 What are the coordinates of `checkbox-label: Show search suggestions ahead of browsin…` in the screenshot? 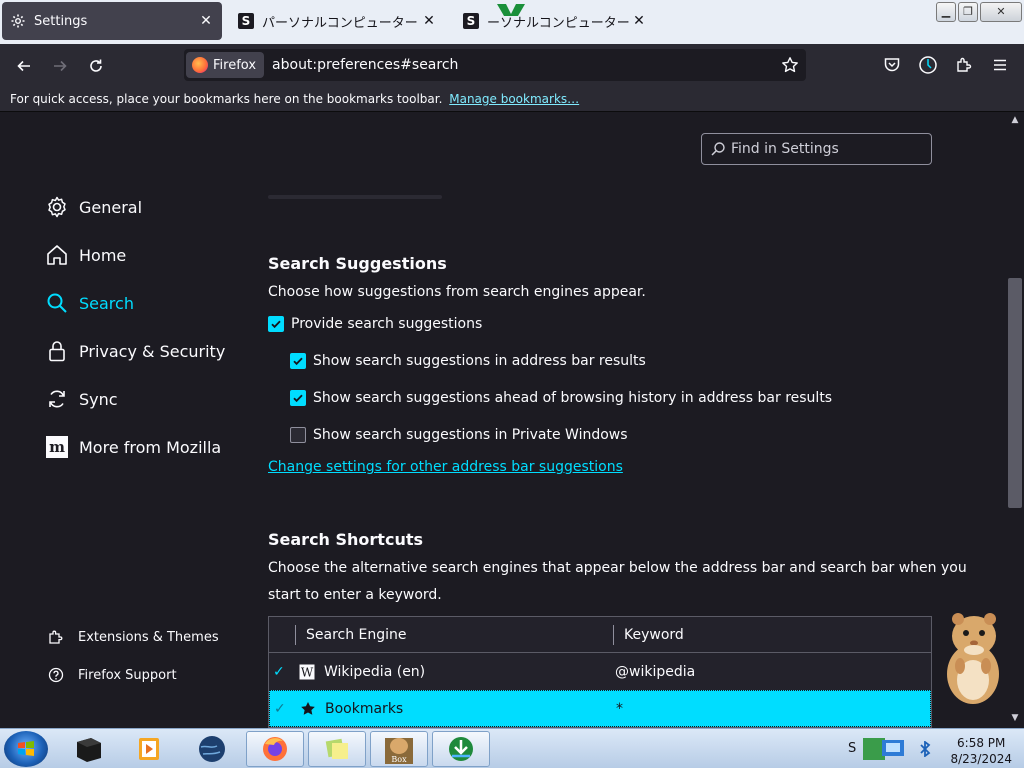 It's located at (573, 398).